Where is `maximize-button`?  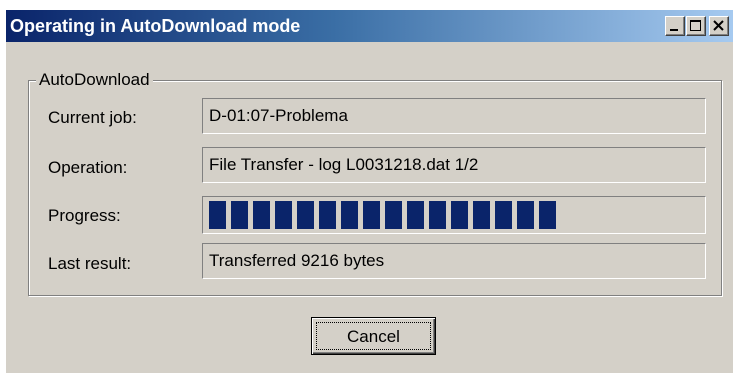 maximize-button is located at coordinates (696, 26).